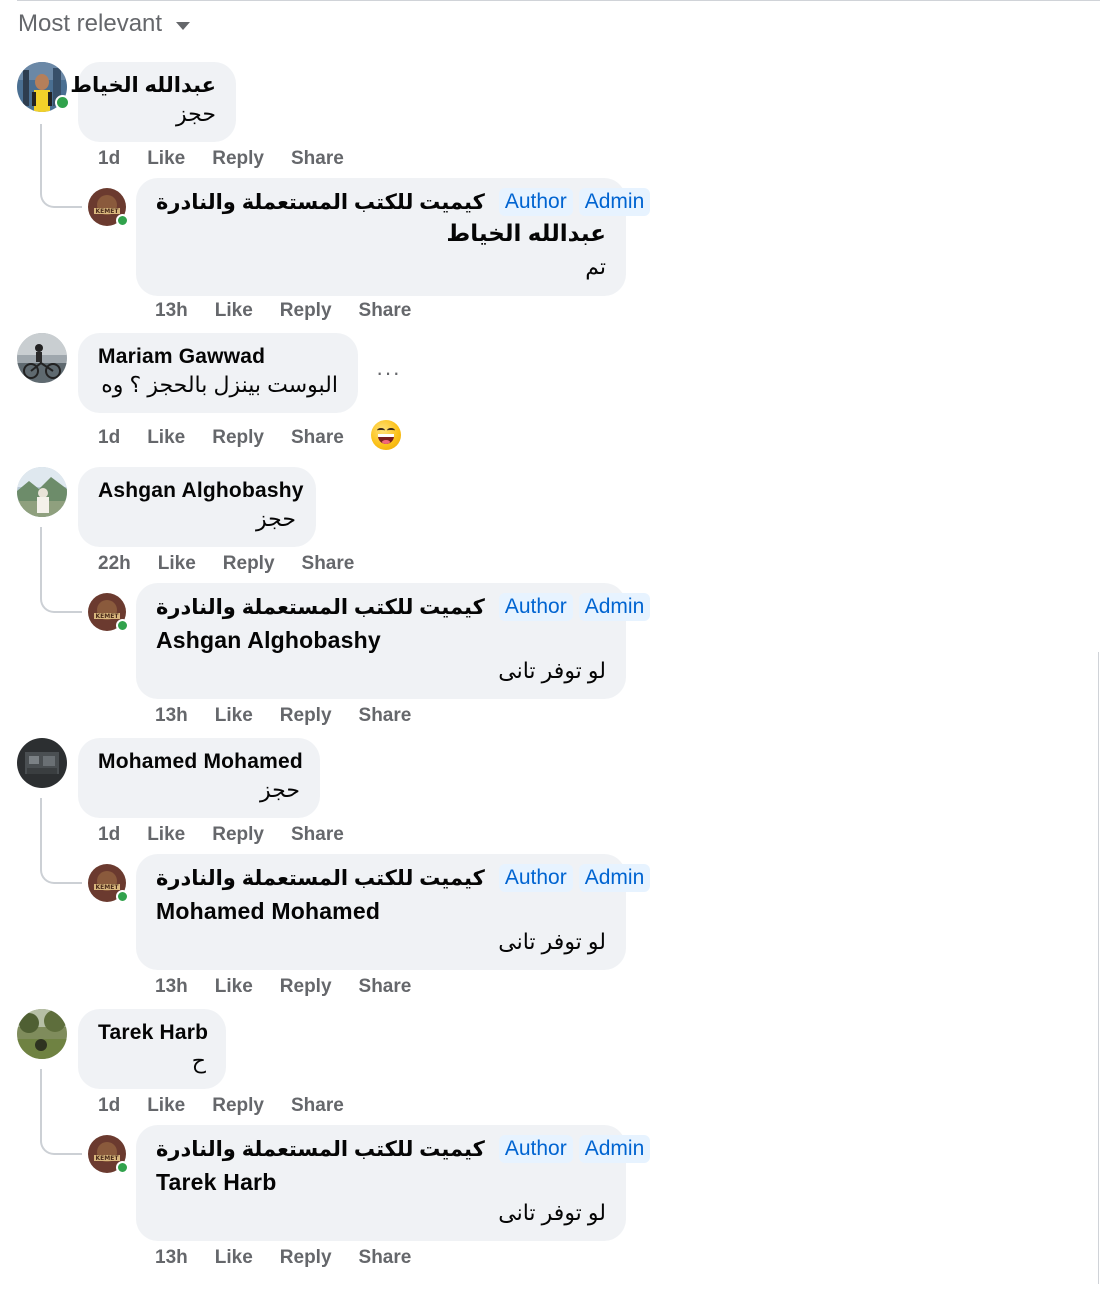 The image size is (1100, 1298). Describe the element at coordinates (153, 1033) in the screenshot. I see `comment-author: Tarek Harb` at that location.